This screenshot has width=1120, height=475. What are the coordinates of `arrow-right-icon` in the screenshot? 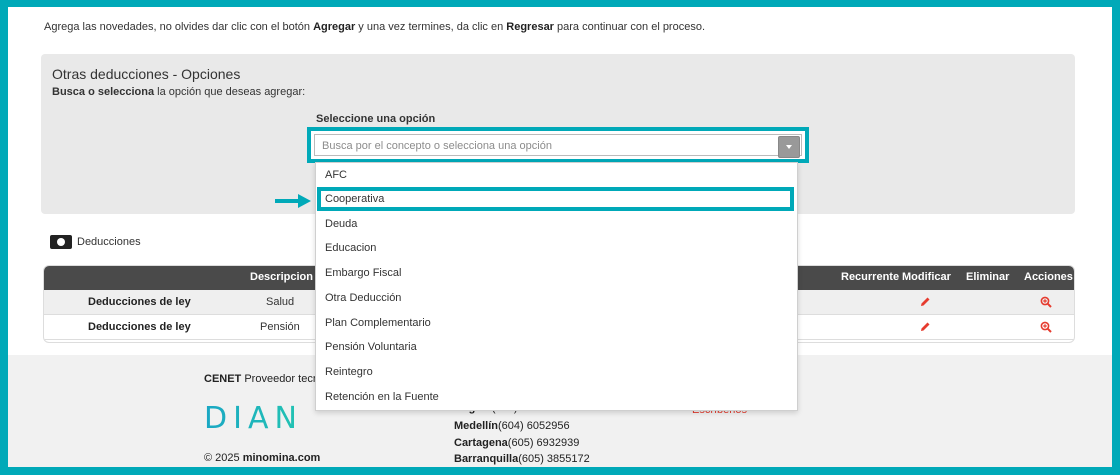 It's located at (293, 201).